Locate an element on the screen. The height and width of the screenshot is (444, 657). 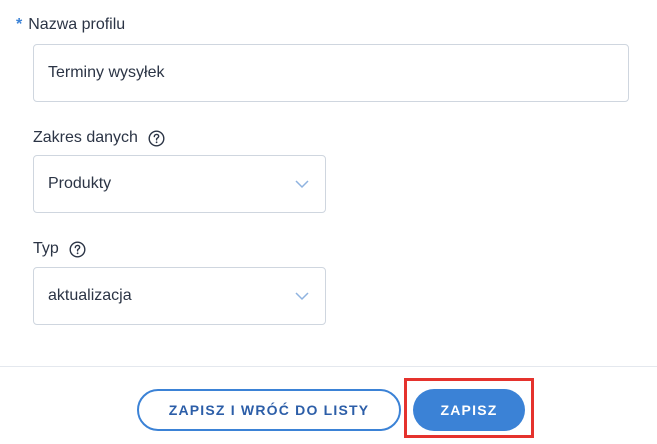
save-button: ZAPISZ is located at coordinates (469, 410).